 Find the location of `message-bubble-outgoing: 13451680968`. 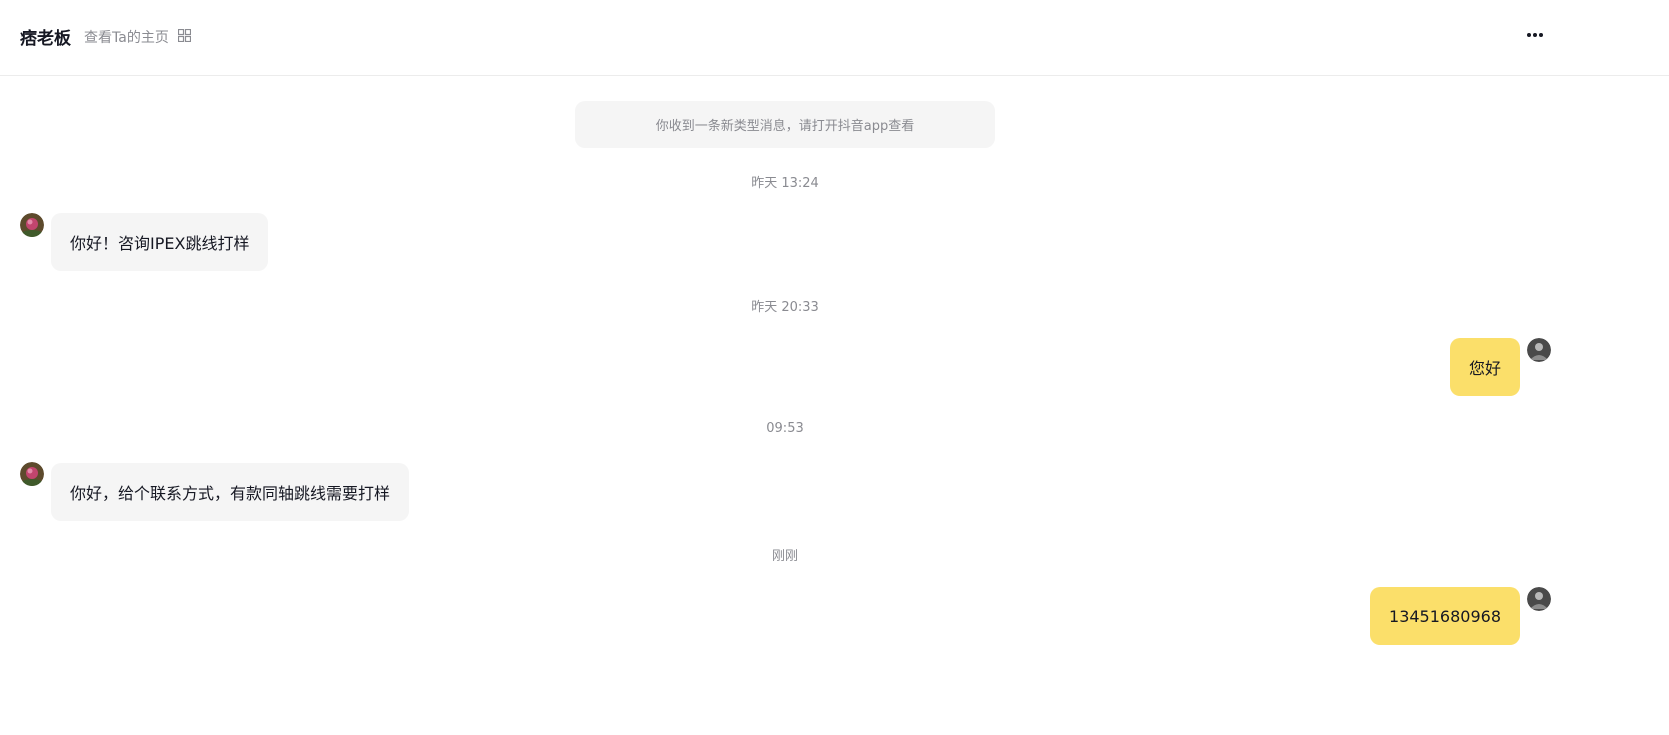

message-bubble-outgoing: 13451680968 is located at coordinates (1445, 616).